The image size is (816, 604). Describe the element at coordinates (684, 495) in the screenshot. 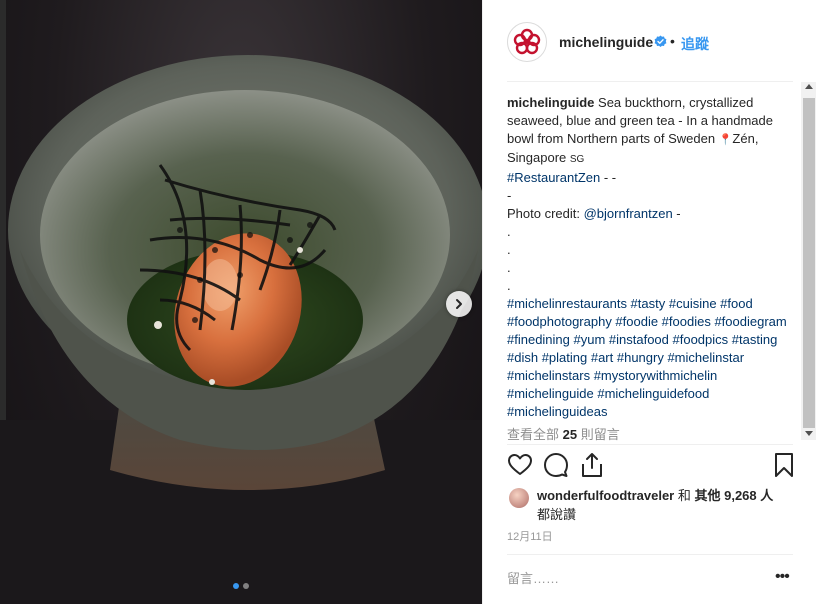

I see `likes-and: 和` at that location.